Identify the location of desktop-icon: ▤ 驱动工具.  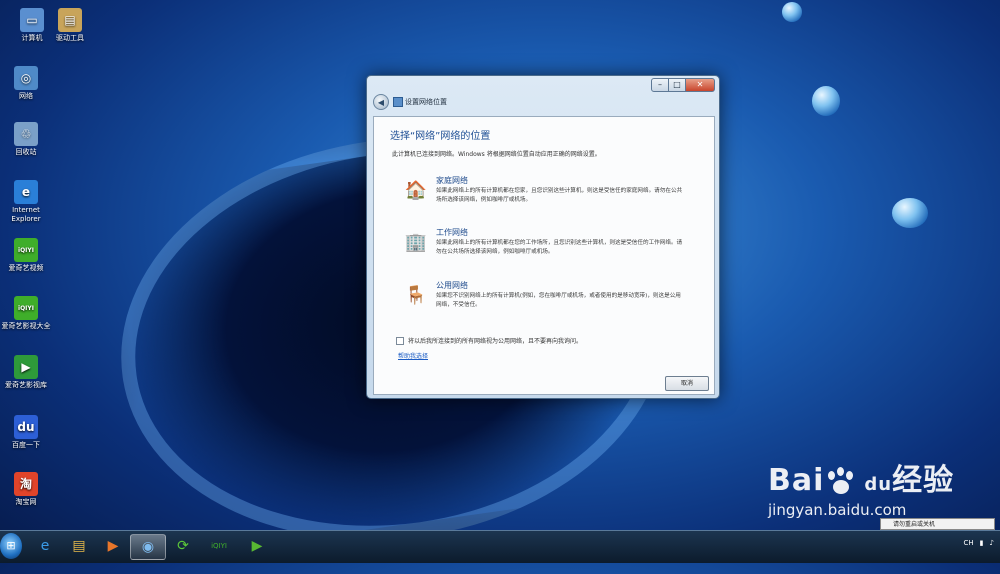
(70, 25).